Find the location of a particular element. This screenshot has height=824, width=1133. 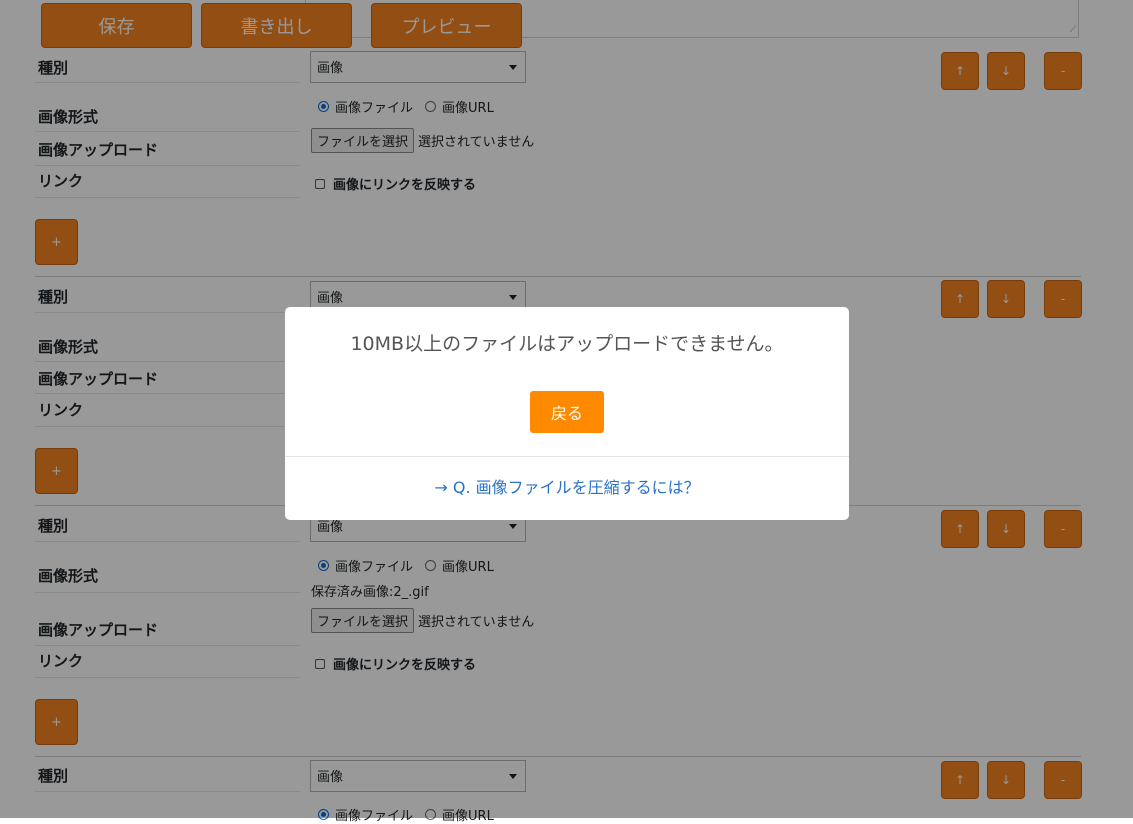

dialog-message: 10MB以上のファイルはアップロードできません。 is located at coordinates (567, 344).